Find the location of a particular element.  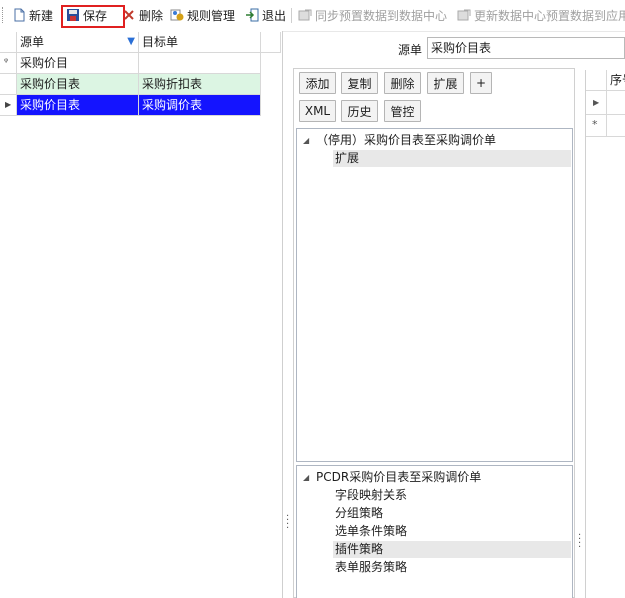

tree-node-policy-root: PCDR采购价目表至采购调价单 is located at coordinates (398, 477).